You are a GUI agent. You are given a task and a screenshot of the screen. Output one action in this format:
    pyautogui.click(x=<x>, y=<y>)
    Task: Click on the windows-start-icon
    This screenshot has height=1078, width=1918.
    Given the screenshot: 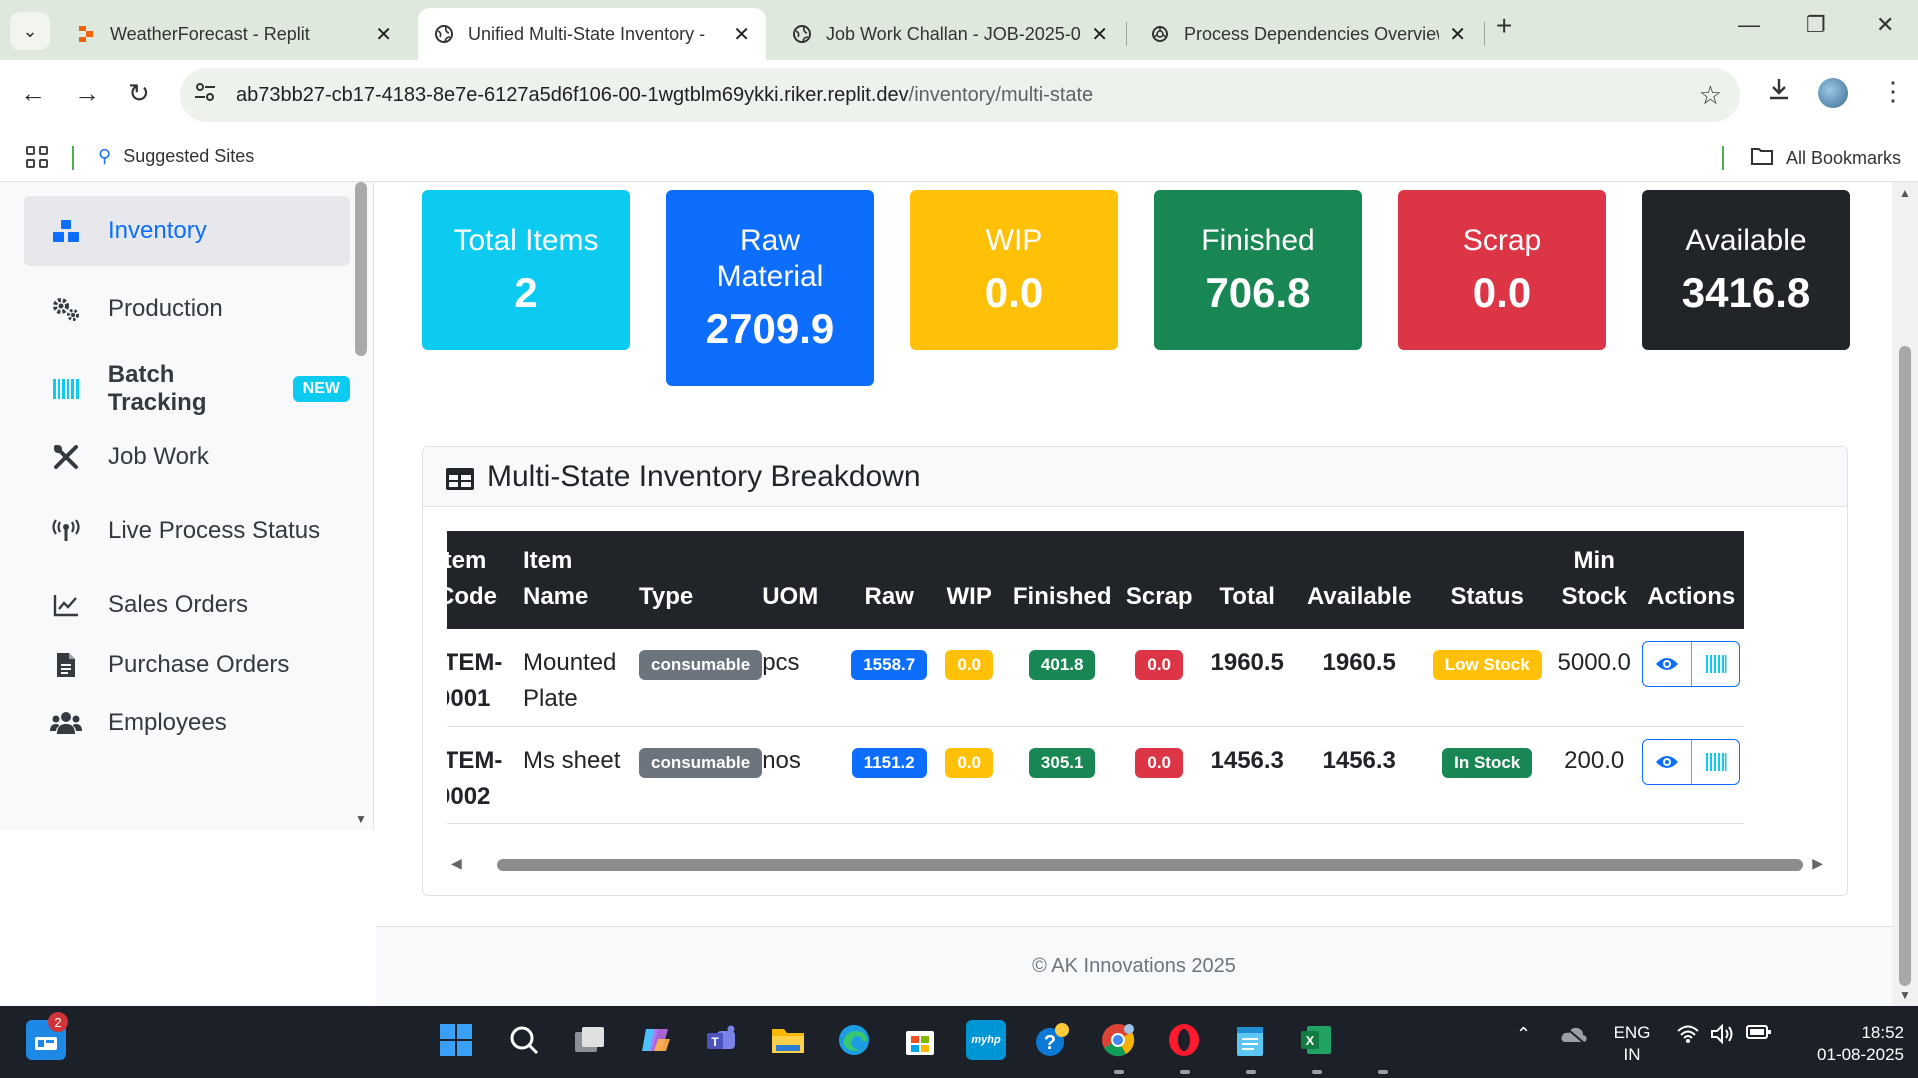 What is the action you would take?
    pyautogui.click(x=456, y=1040)
    